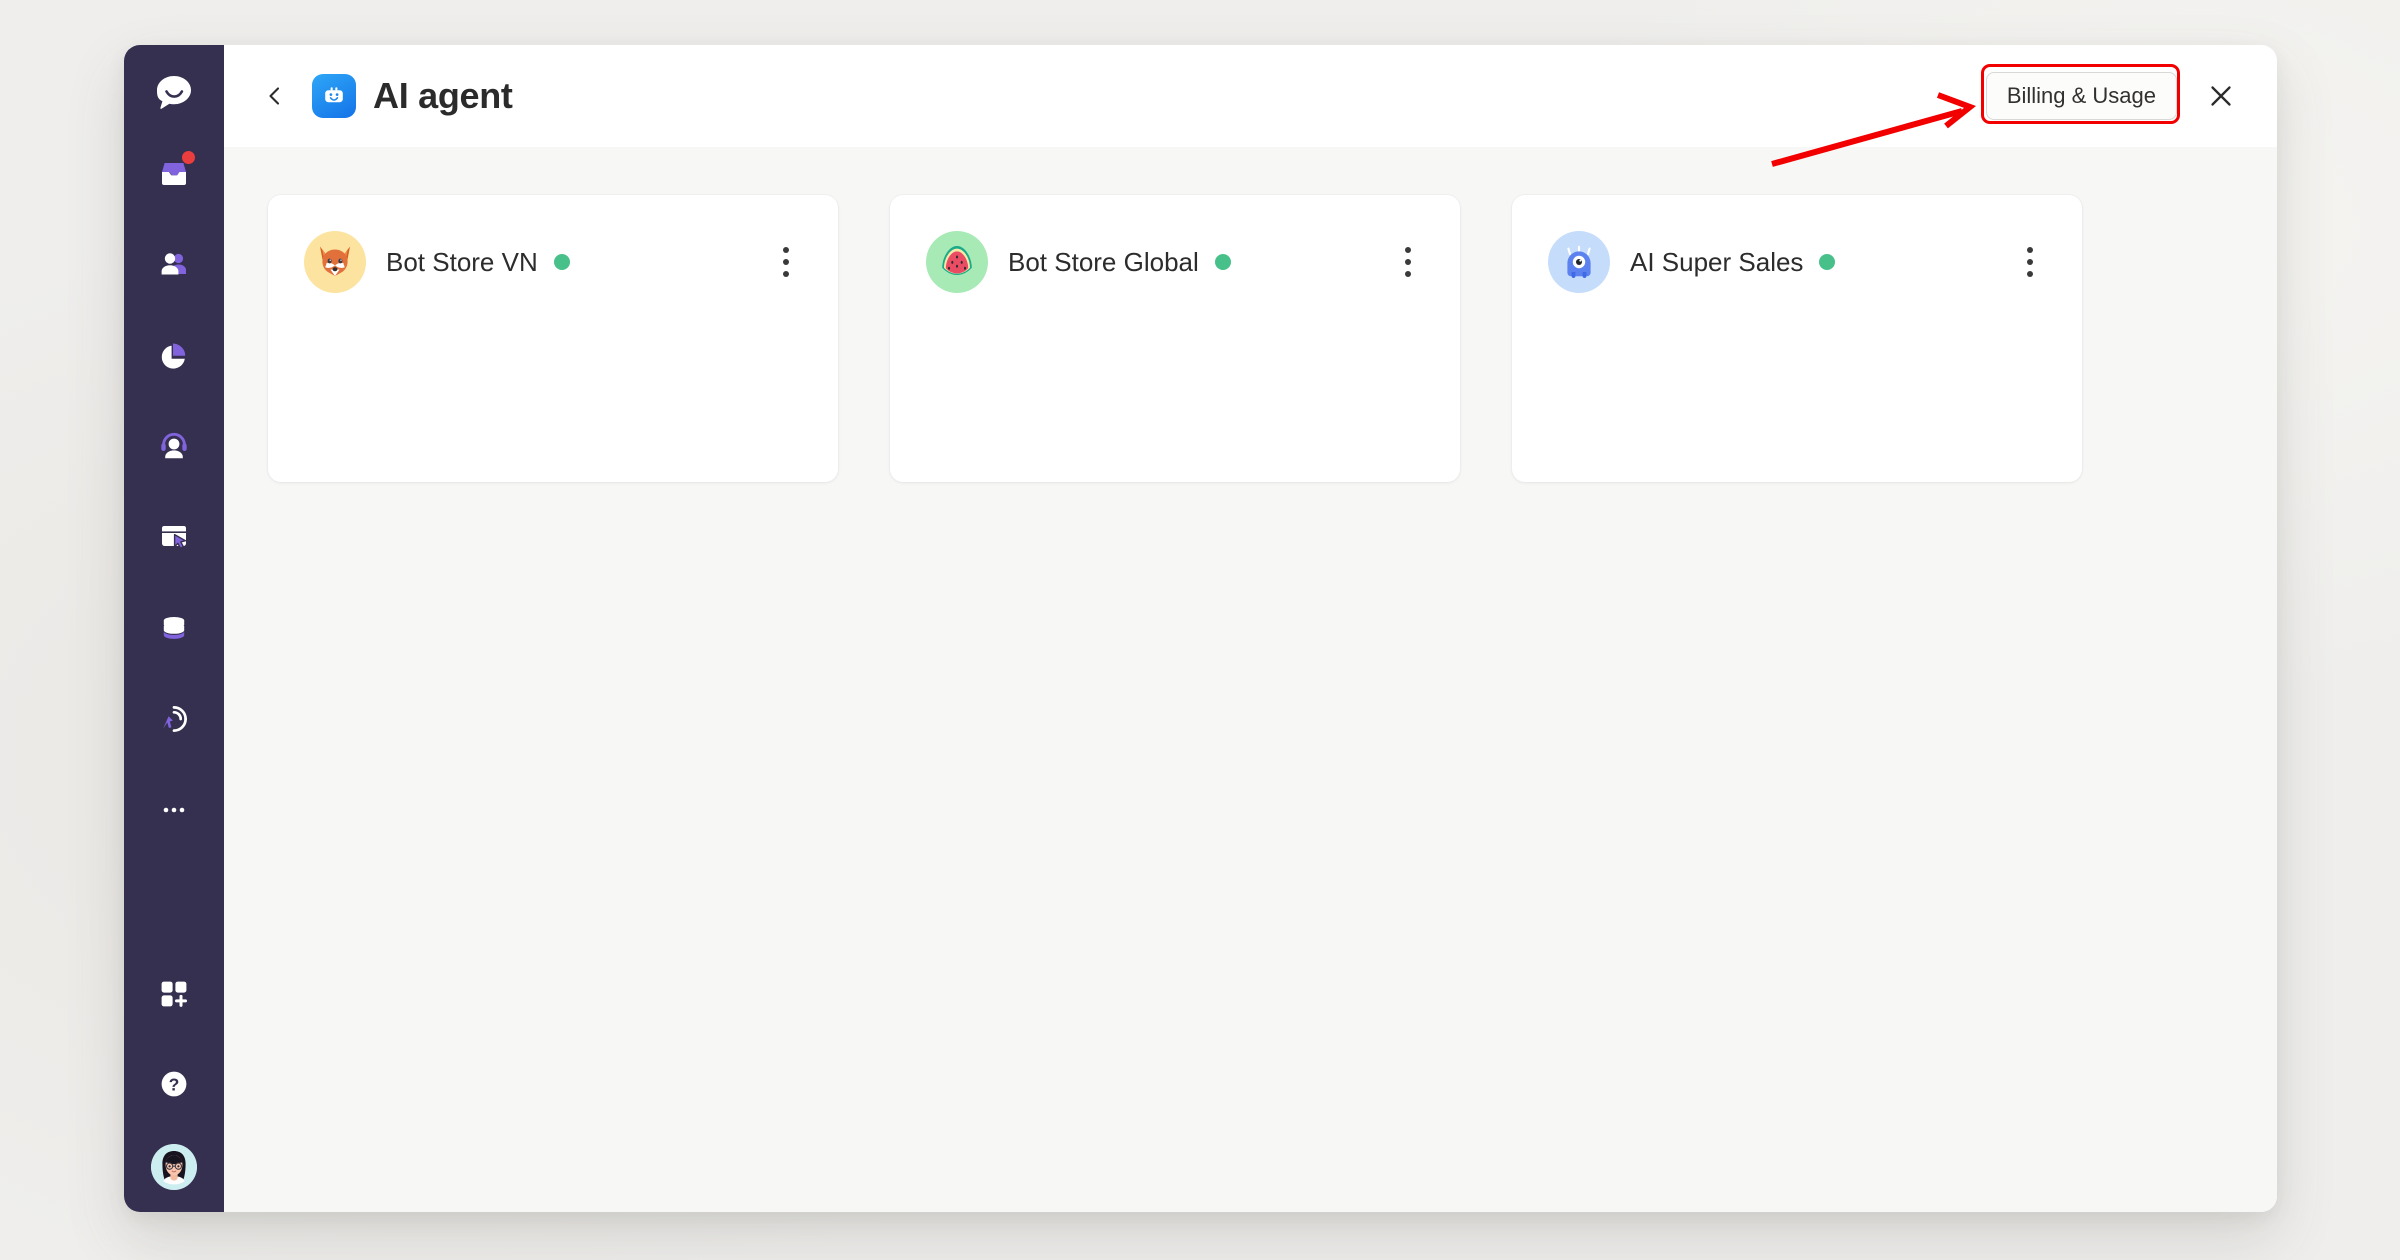 The width and height of the screenshot is (2400, 1260). I want to click on fox-avatar-icon, so click(335, 262).